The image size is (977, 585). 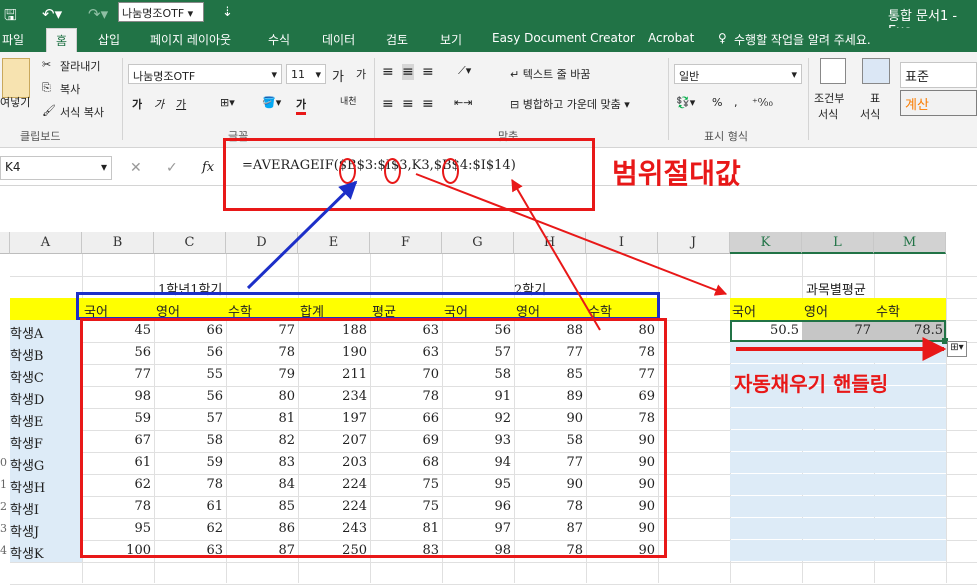 I want to click on criteria-arrow, so click(x=302, y=235).